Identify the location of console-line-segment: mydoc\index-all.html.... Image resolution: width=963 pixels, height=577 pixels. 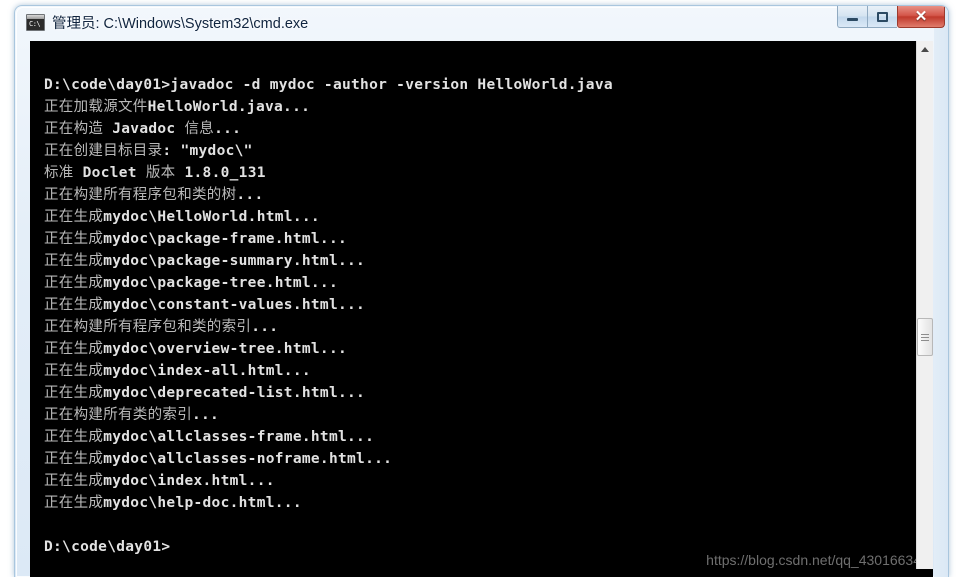
(207, 371).